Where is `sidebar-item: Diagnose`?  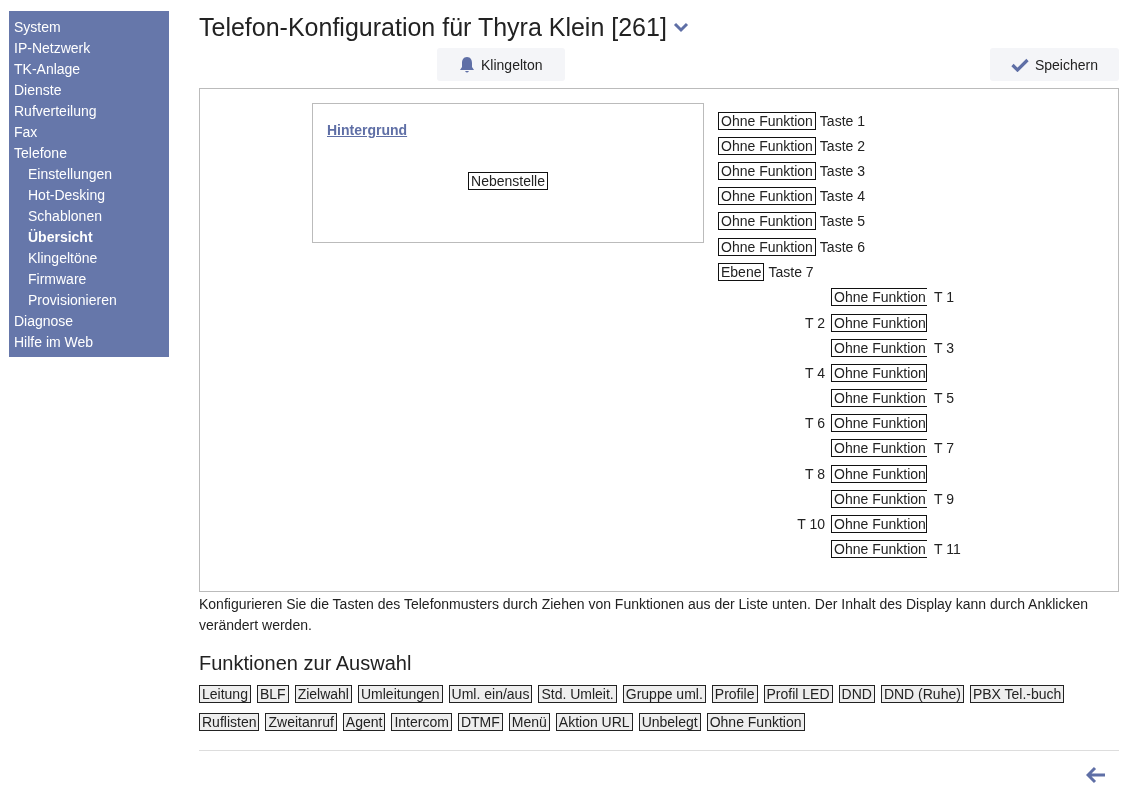
sidebar-item: Diagnose is located at coordinates (89, 321).